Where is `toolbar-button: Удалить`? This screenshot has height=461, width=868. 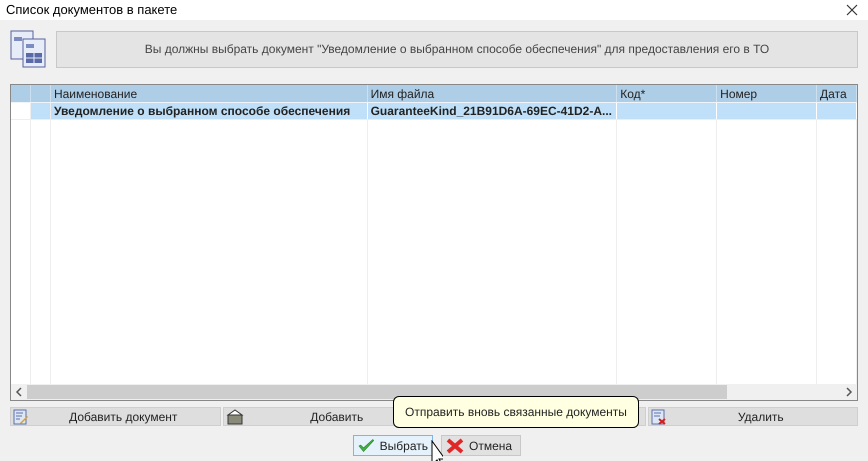
toolbar-button: Удалить is located at coordinates (753, 416).